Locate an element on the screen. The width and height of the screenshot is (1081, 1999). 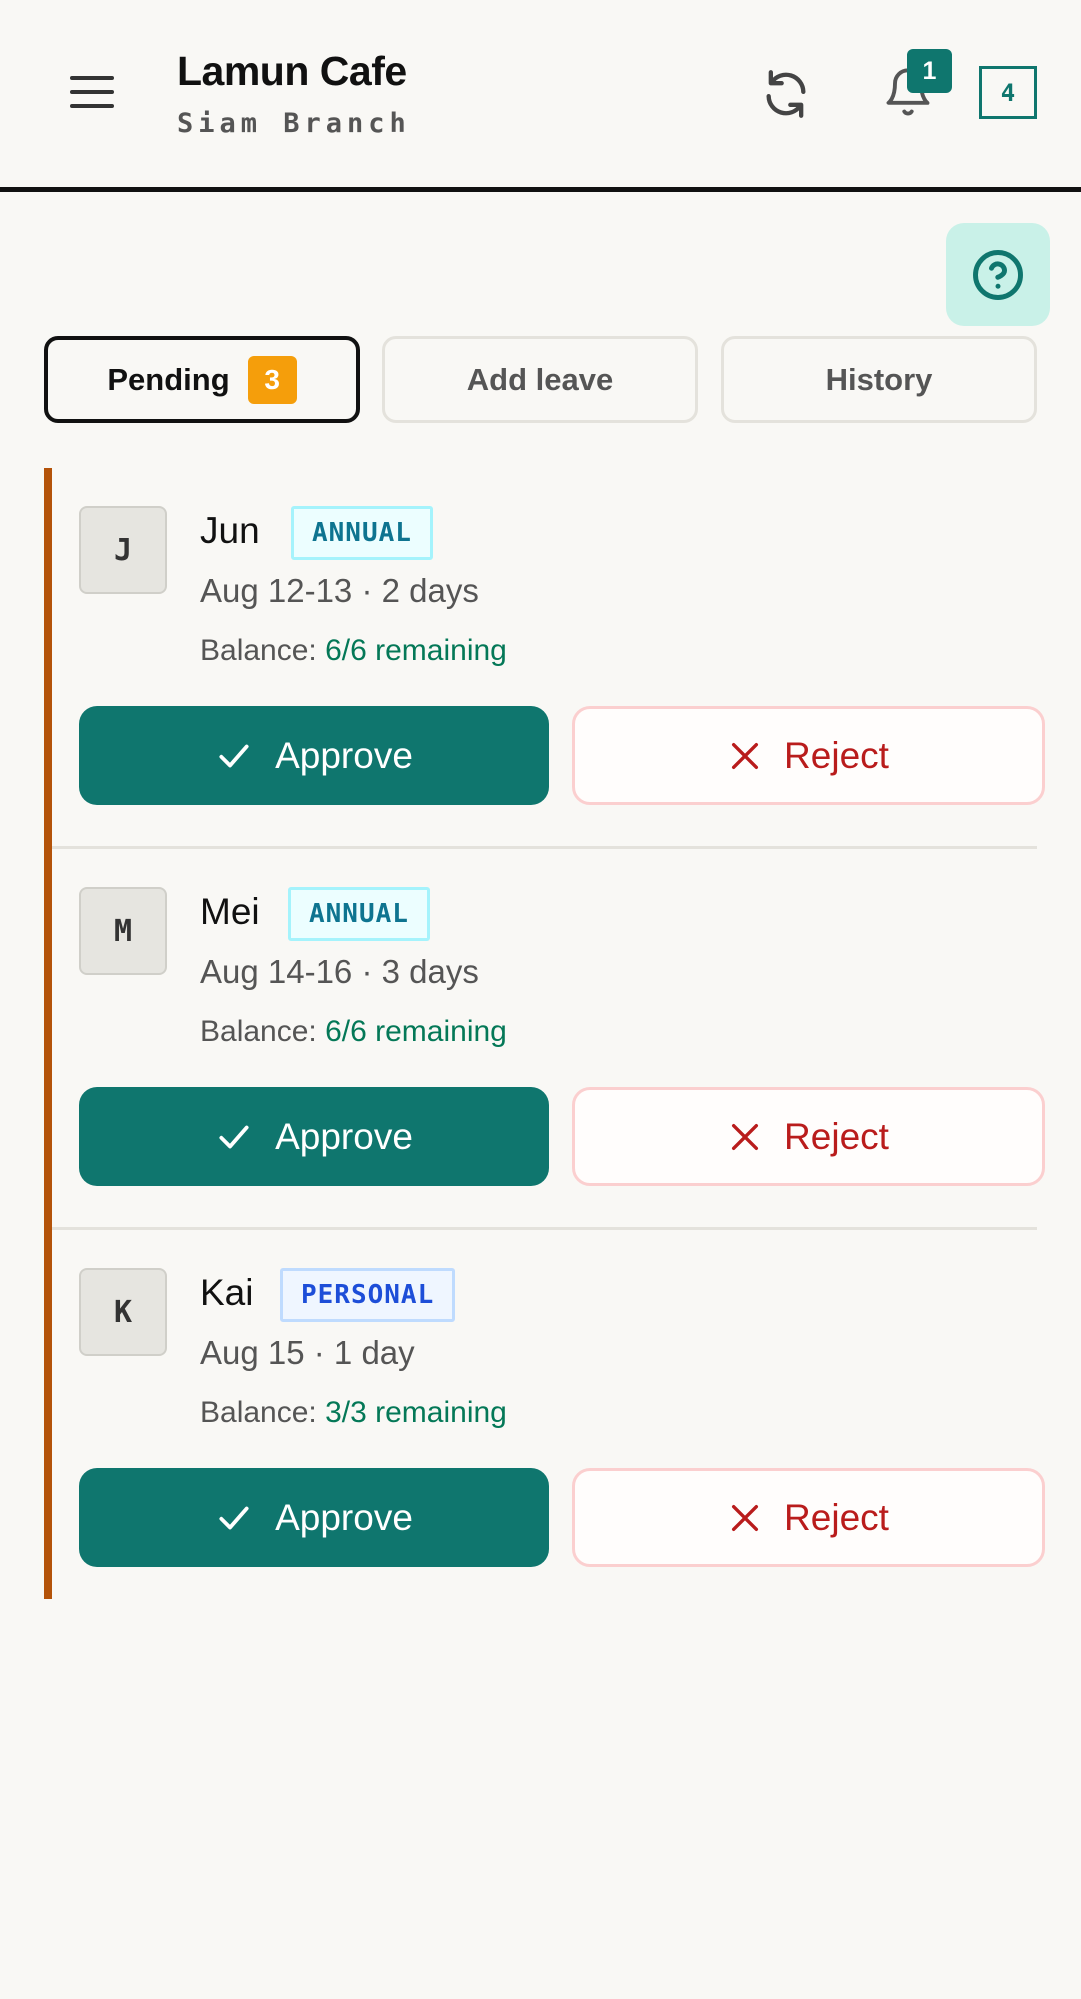
avatar: J is located at coordinates (123, 550).